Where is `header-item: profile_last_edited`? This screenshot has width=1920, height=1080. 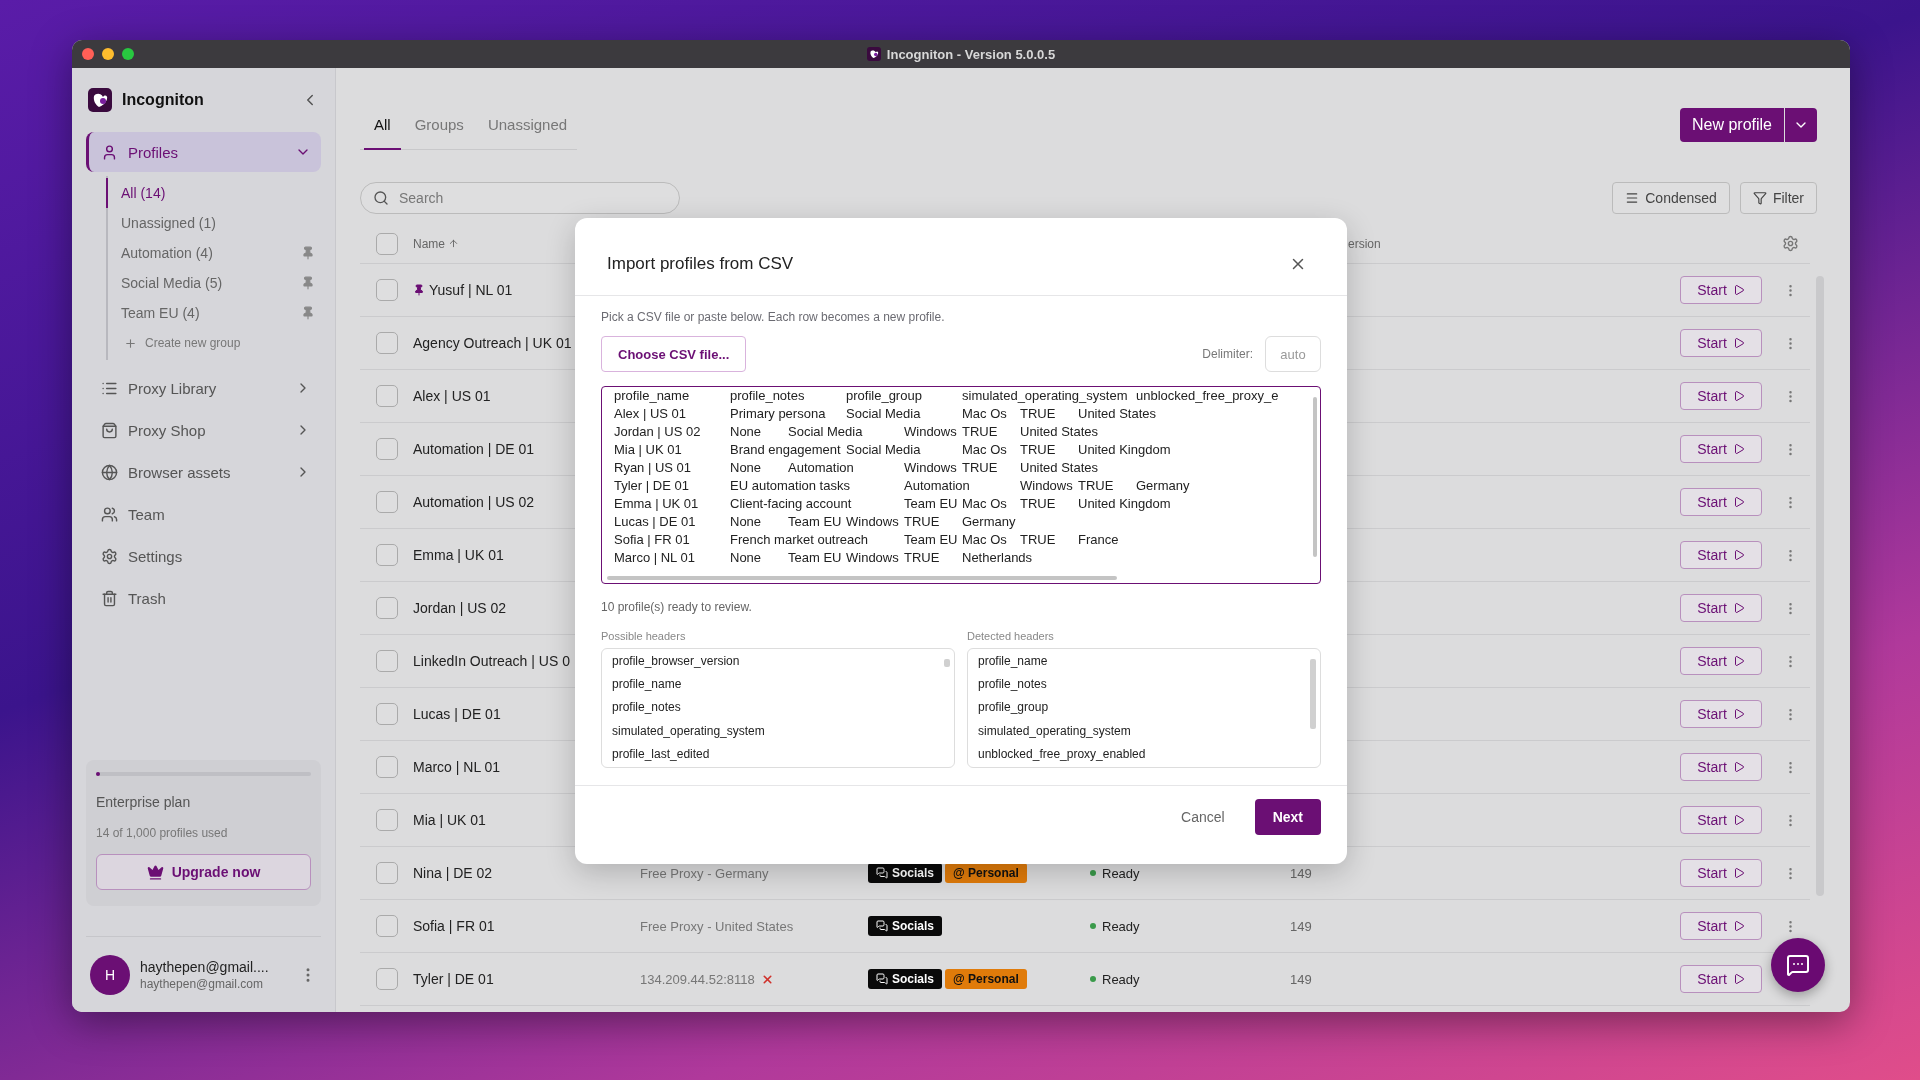 header-item: profile_last_edited is located at coordinates (661, 755).